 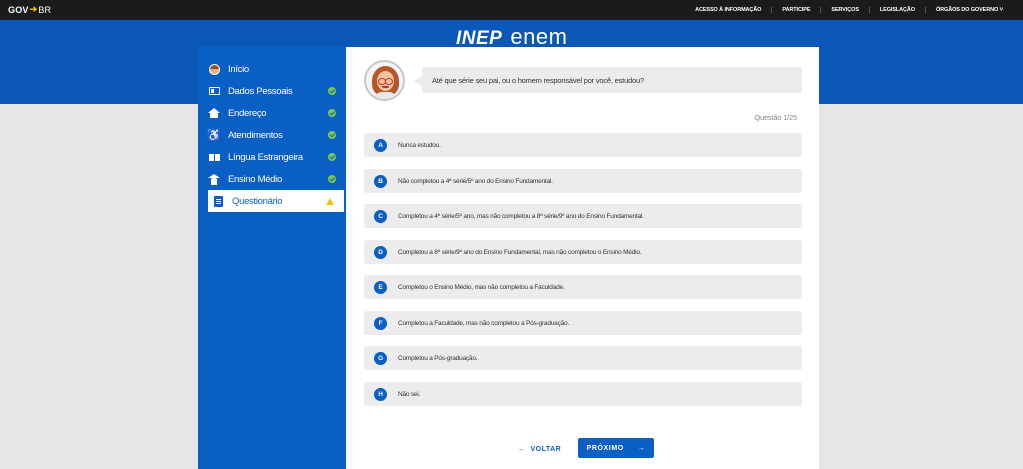 I want to click on option-letter: D, so click(x=380, y=252).